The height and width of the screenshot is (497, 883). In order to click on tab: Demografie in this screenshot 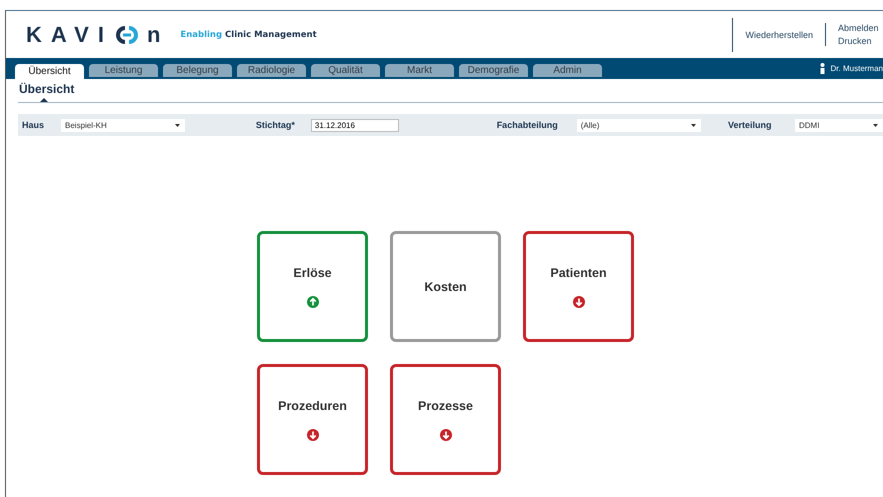, I will do `click(493, 70)`.